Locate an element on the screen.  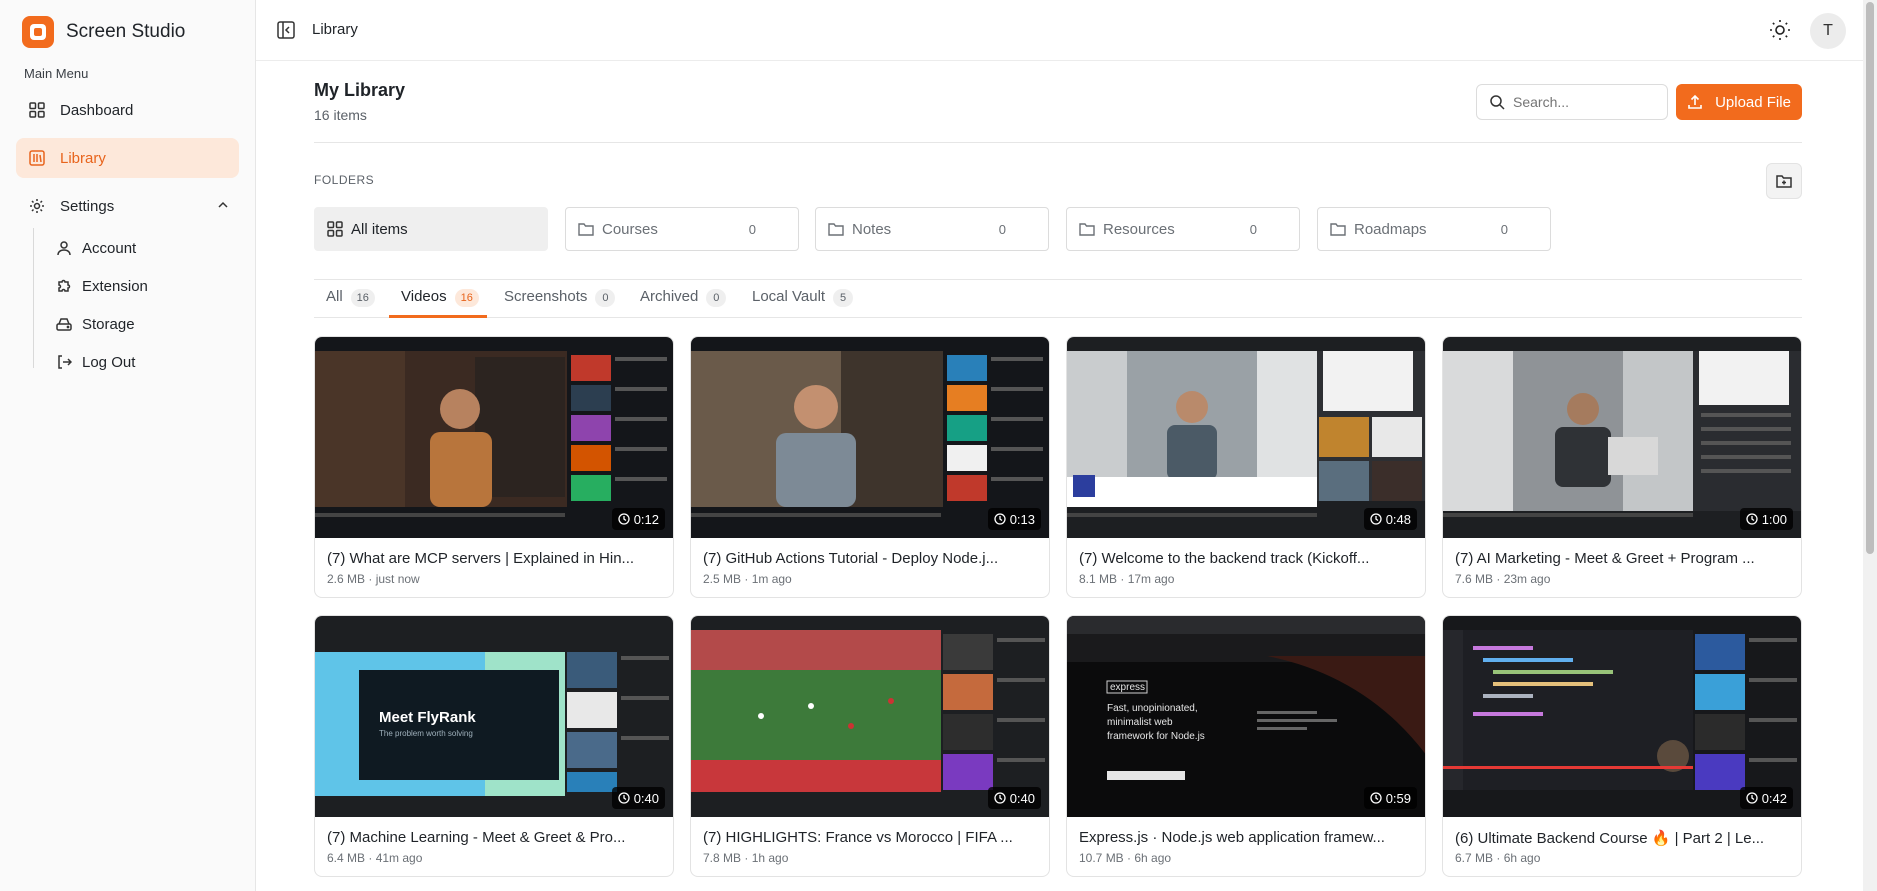
video-meta: 2.5 MB · 1m ago is located at coordinates (747, 579).